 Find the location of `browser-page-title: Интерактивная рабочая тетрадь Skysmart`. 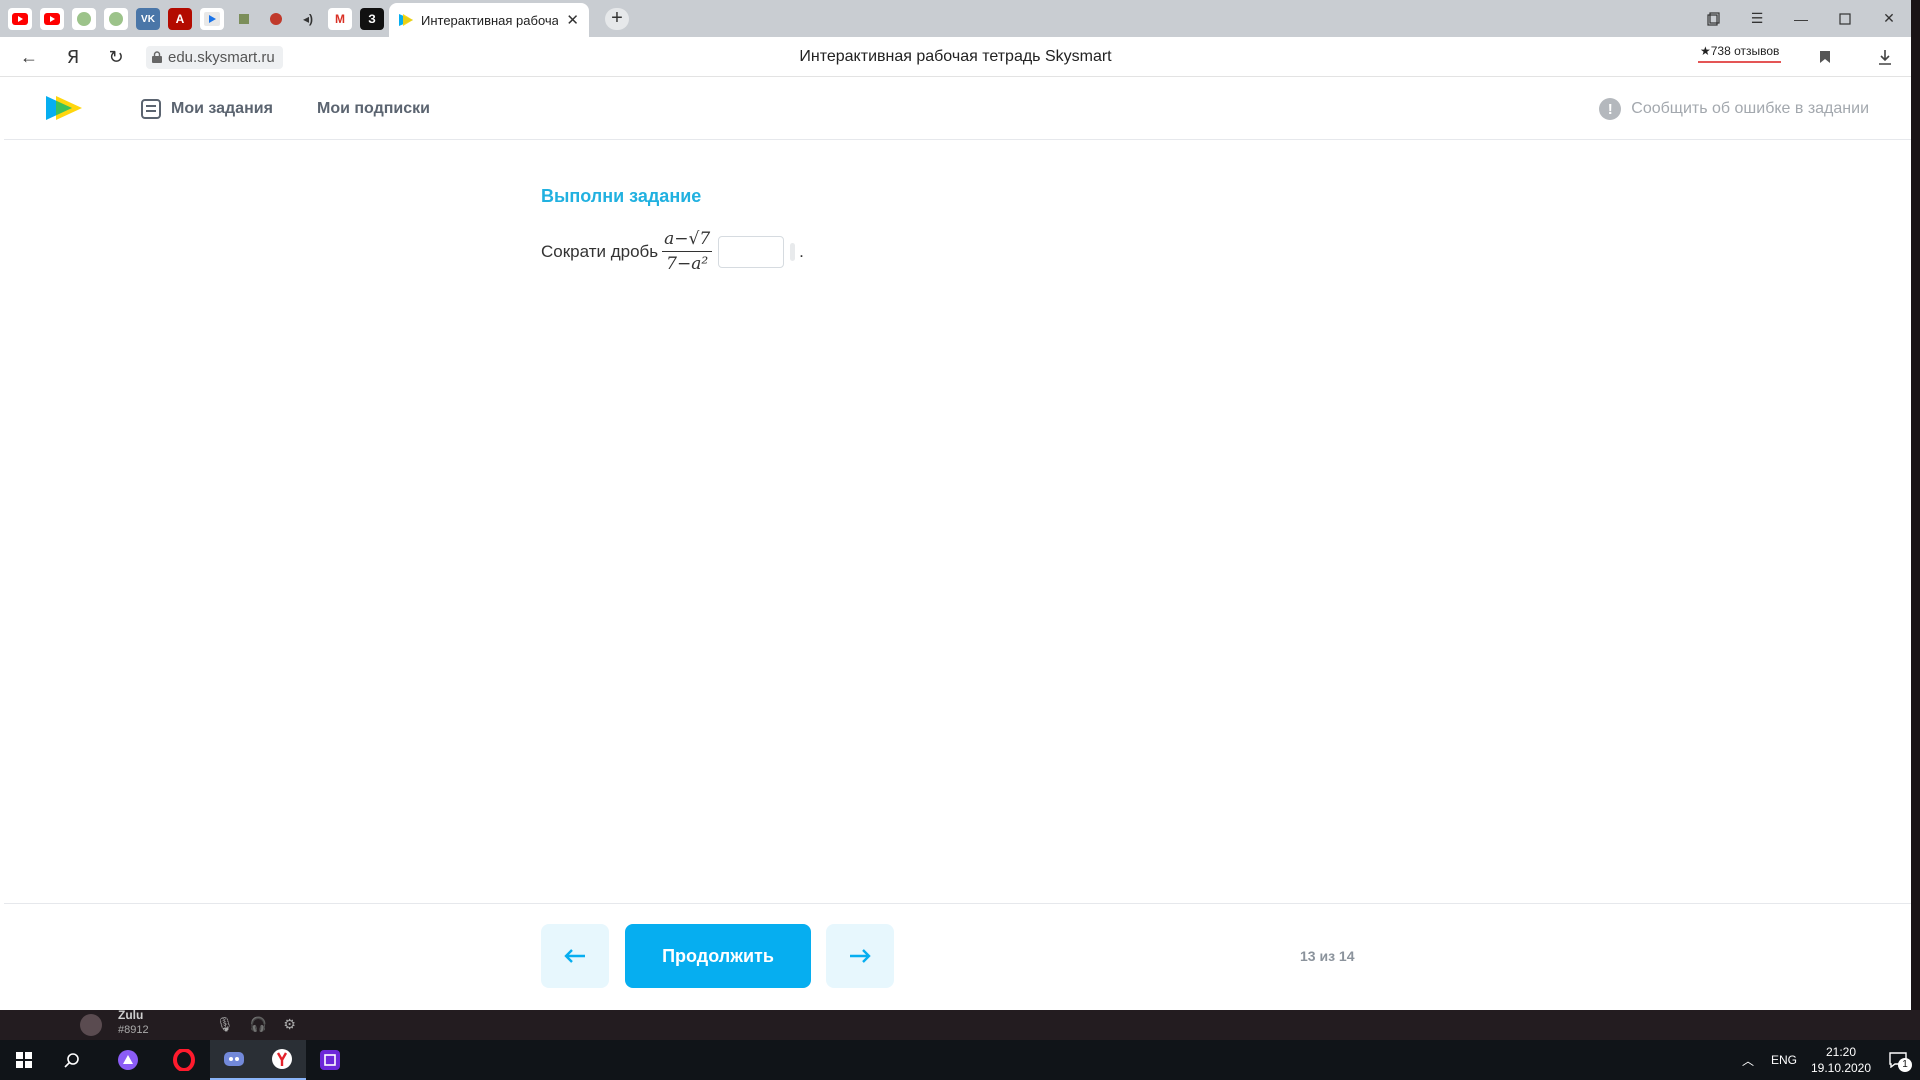

browser-page-title: Интерактивная рабочая тетрадь Skysmart is located at coordinates (955, 56).